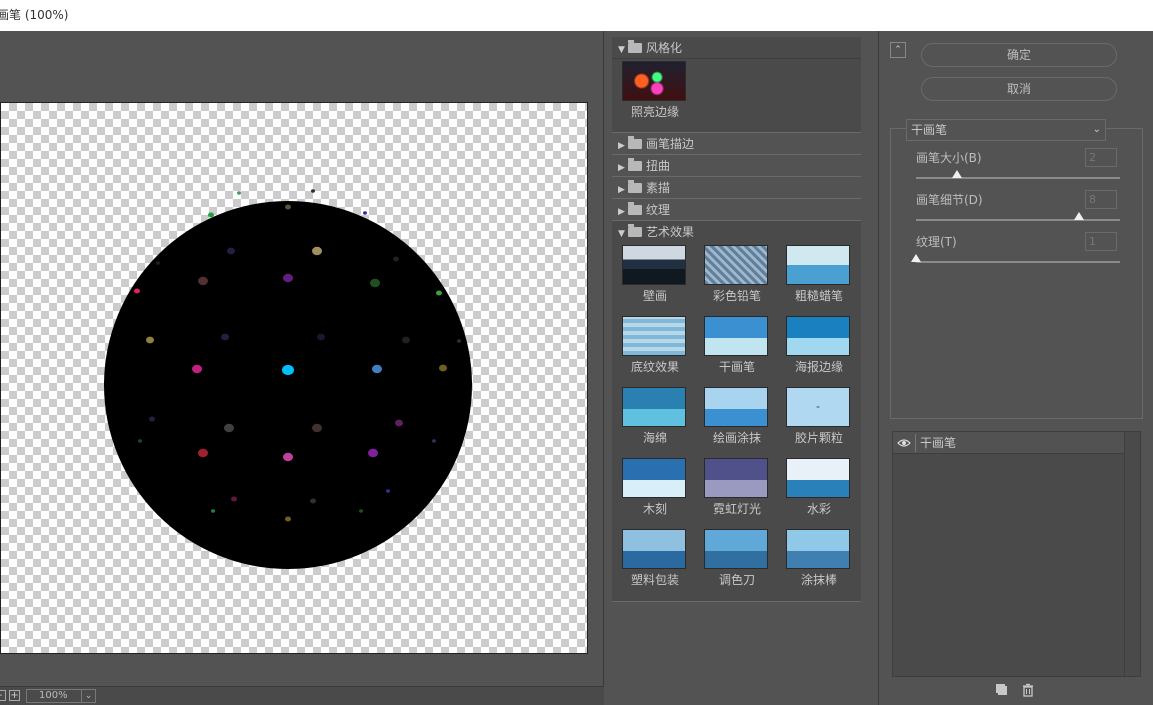 This screenshot has width=1153, height=705. Describe the element at coordinates (1002, 690) in the screenshot. I see `new-effect-layer-icon` at that location.